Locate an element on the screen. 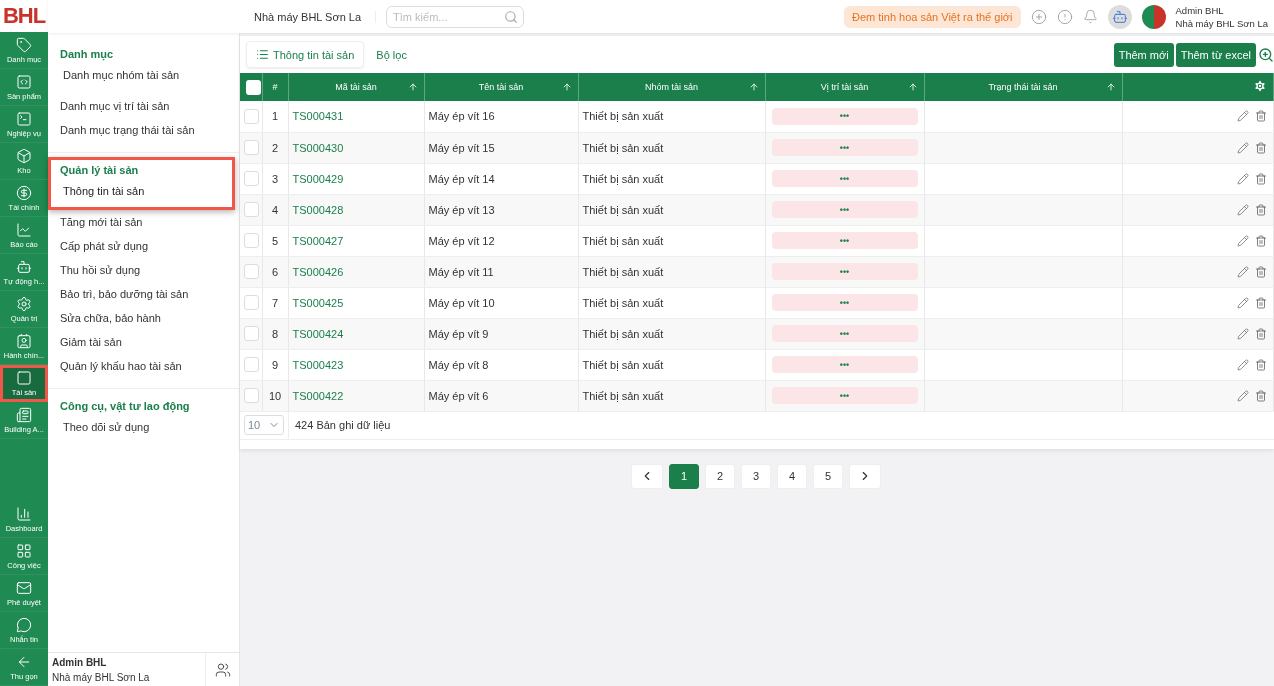 The image size is (1274, 686). column-header: Nhóm tài sản is located at coordinates (671, 87).